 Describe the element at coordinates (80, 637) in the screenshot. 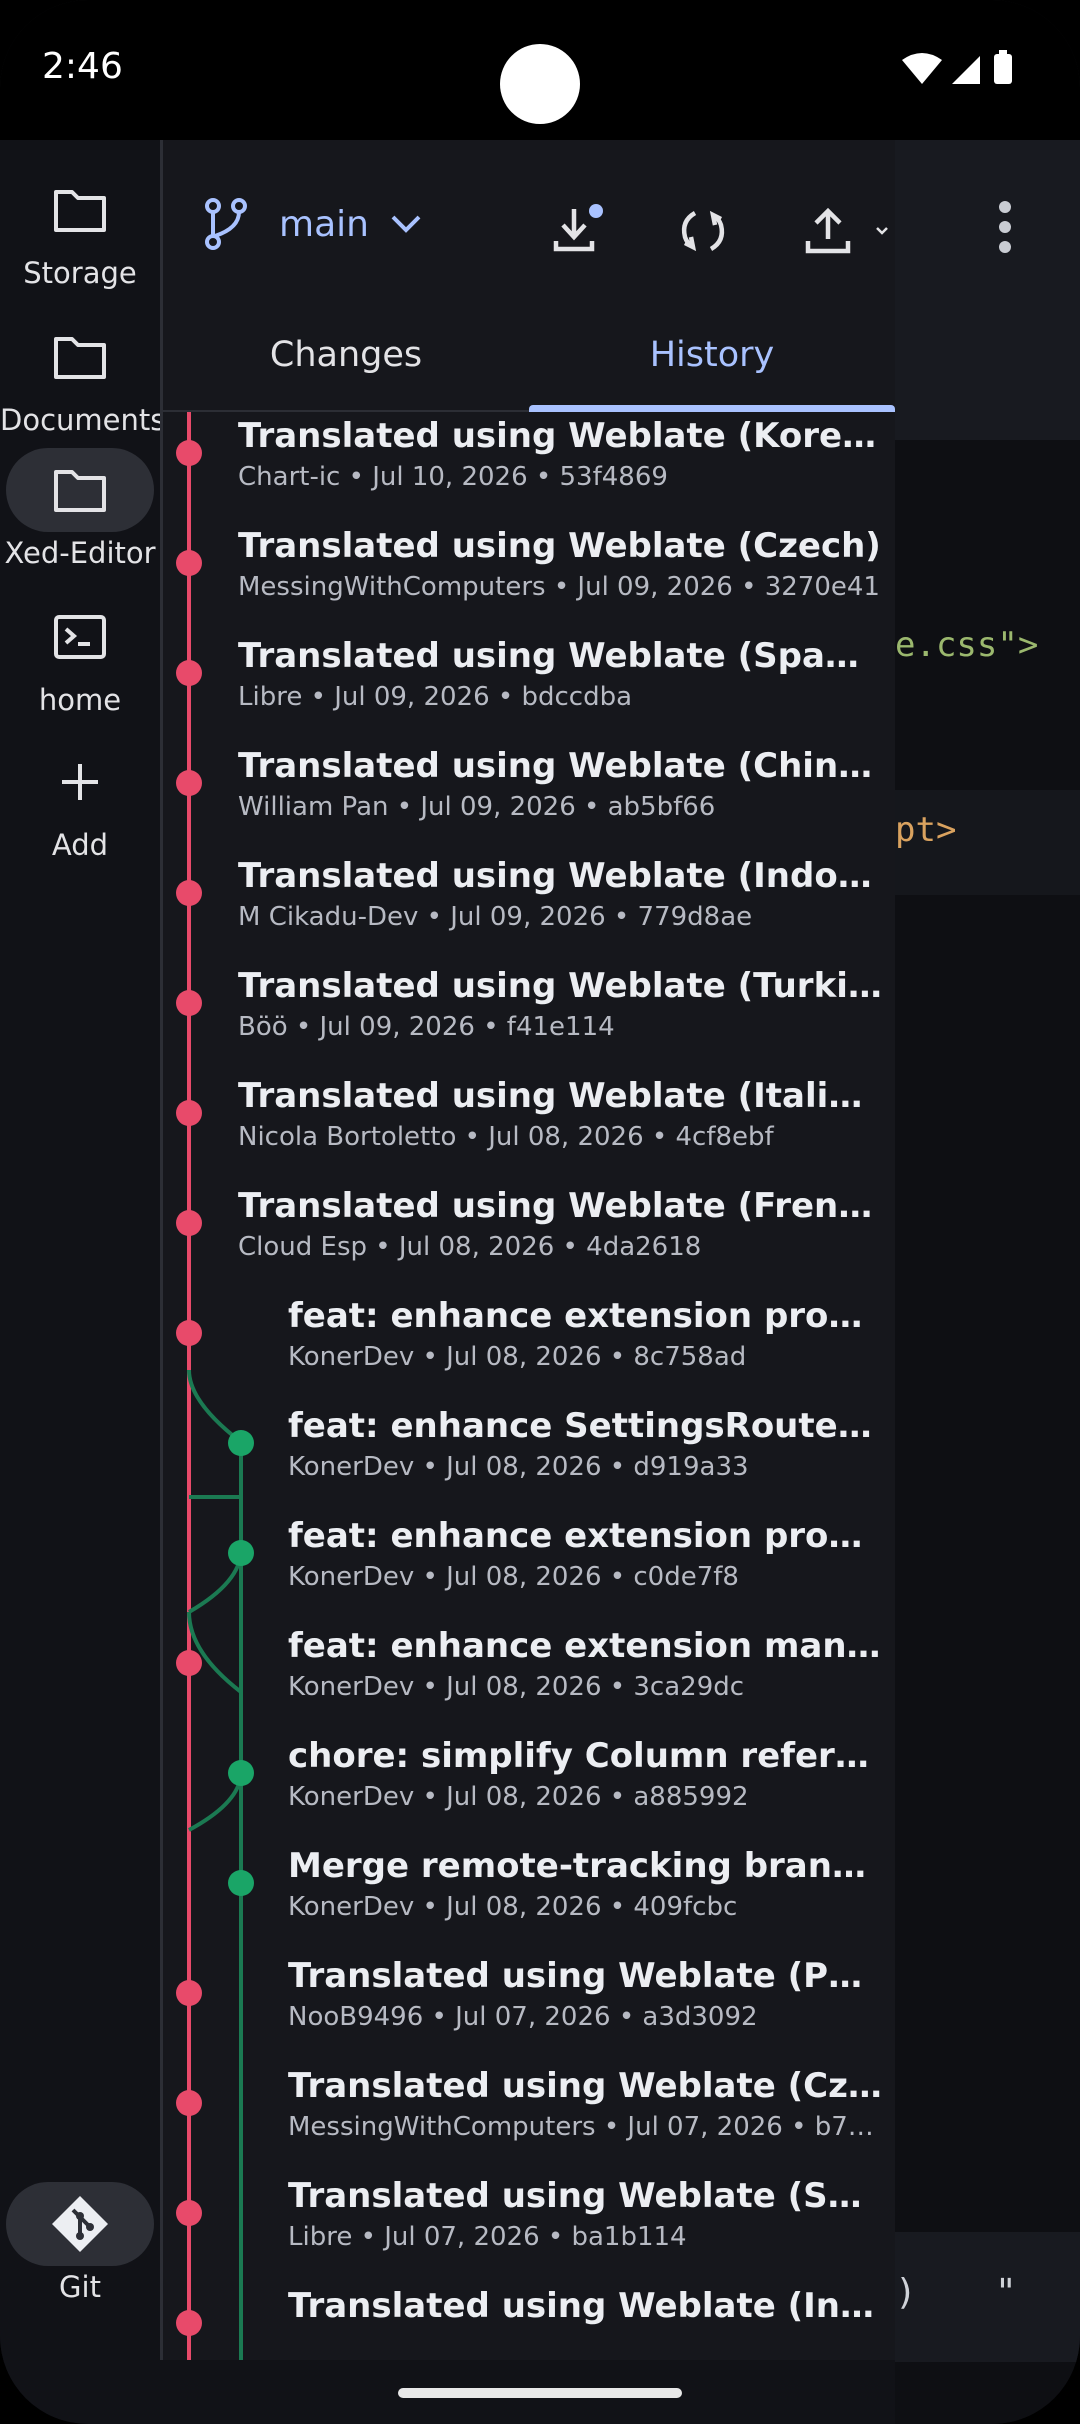

I see `terminal-icon` at that location.